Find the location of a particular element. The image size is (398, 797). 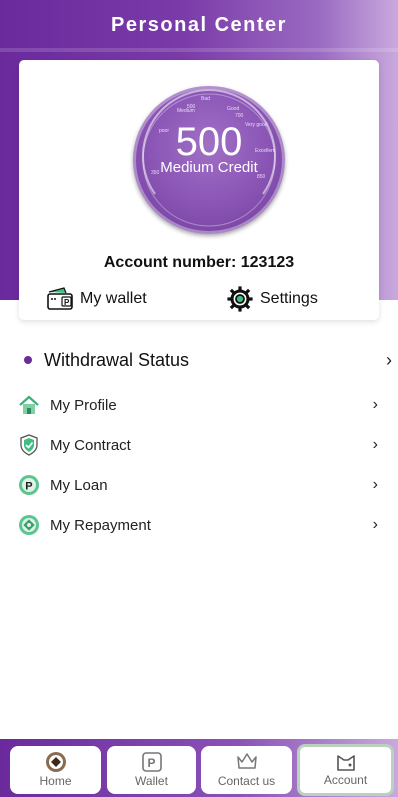

menu-item-my-contract: My Contract › is located at coordinates (199, 445).